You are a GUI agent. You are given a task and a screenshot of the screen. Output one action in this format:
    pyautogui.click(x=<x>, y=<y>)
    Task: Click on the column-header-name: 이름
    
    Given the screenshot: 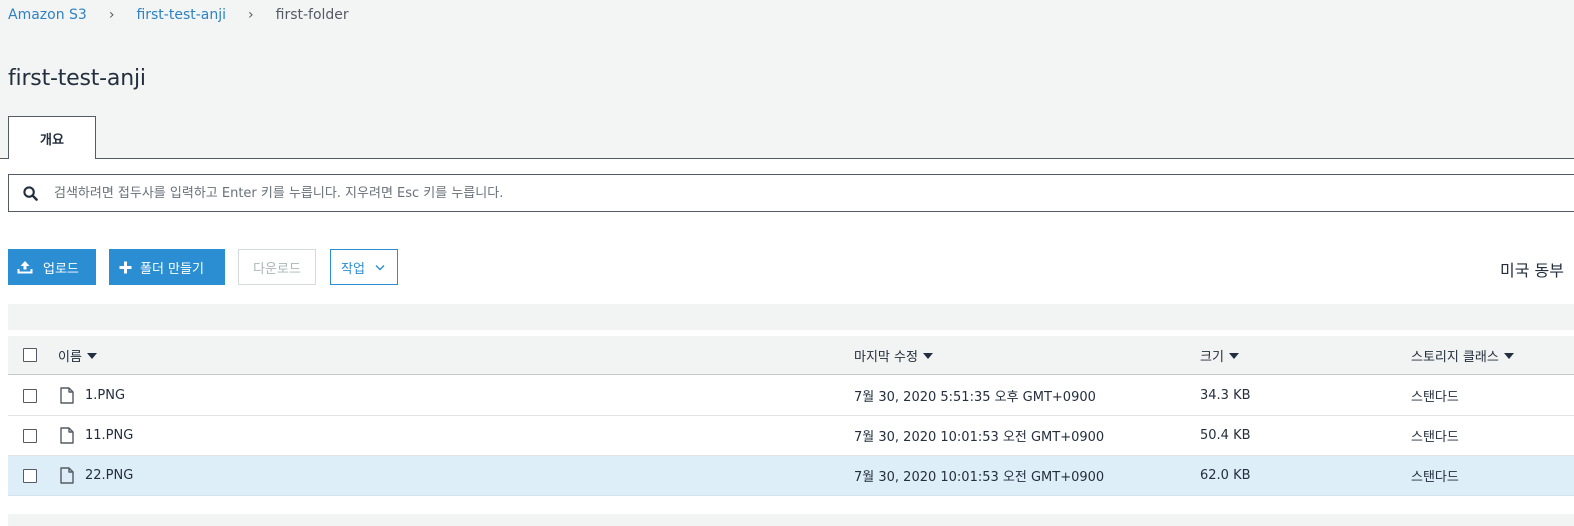 What is the action you would take?
    pyautogui.click(x=77, y=355)
    